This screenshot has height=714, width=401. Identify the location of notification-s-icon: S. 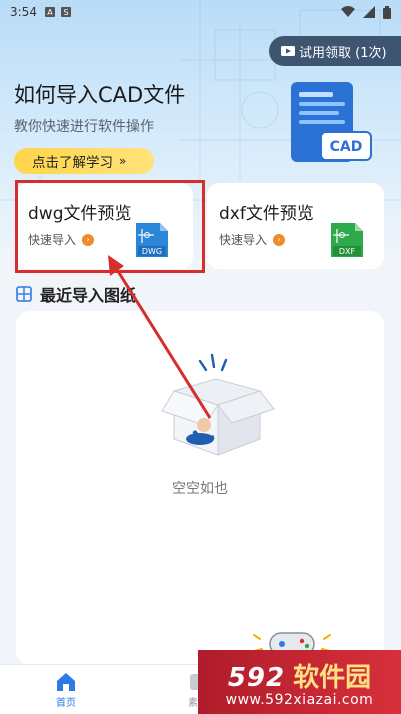
(65, 12).